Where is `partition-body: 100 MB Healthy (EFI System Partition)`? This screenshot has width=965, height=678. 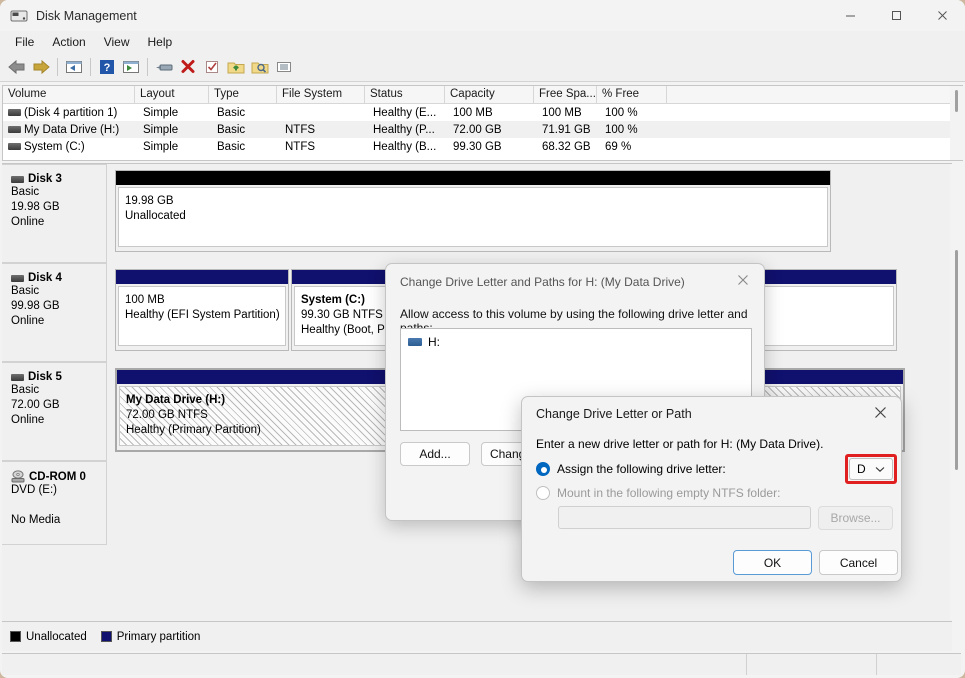
partition-body: 100 MB Healthy (EFI System Partition) is located at coordinates (202, 316).